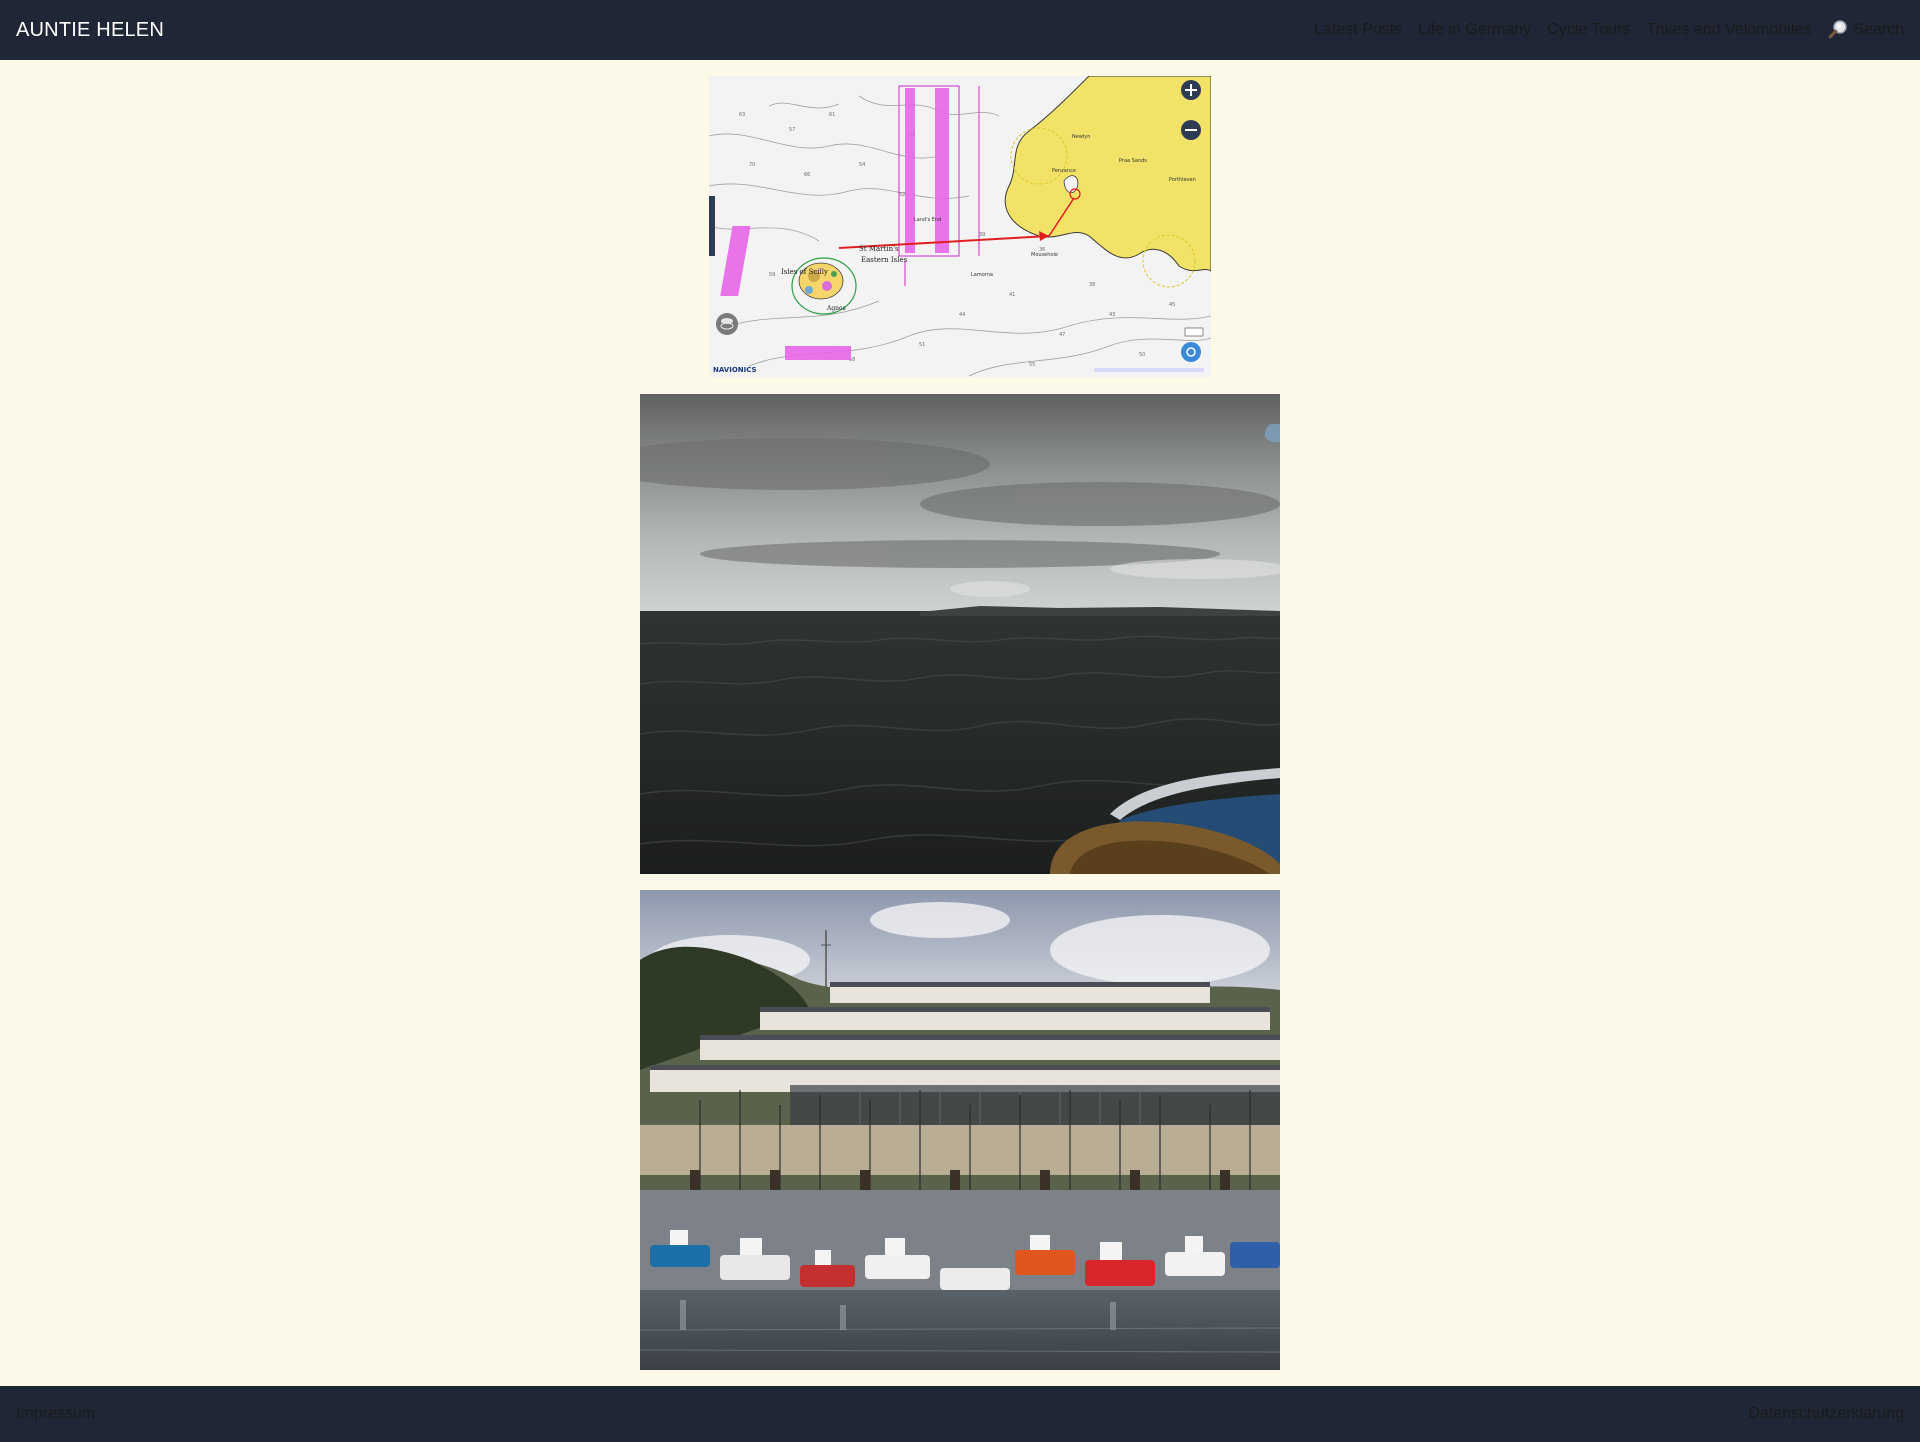 The width and height of the screenshot is (1920, 1442). What do you see at coordinates (1064, 171) in the screenshot?
I see `chart-label-penzance: Penzance` at bounding box center [1064, 171].